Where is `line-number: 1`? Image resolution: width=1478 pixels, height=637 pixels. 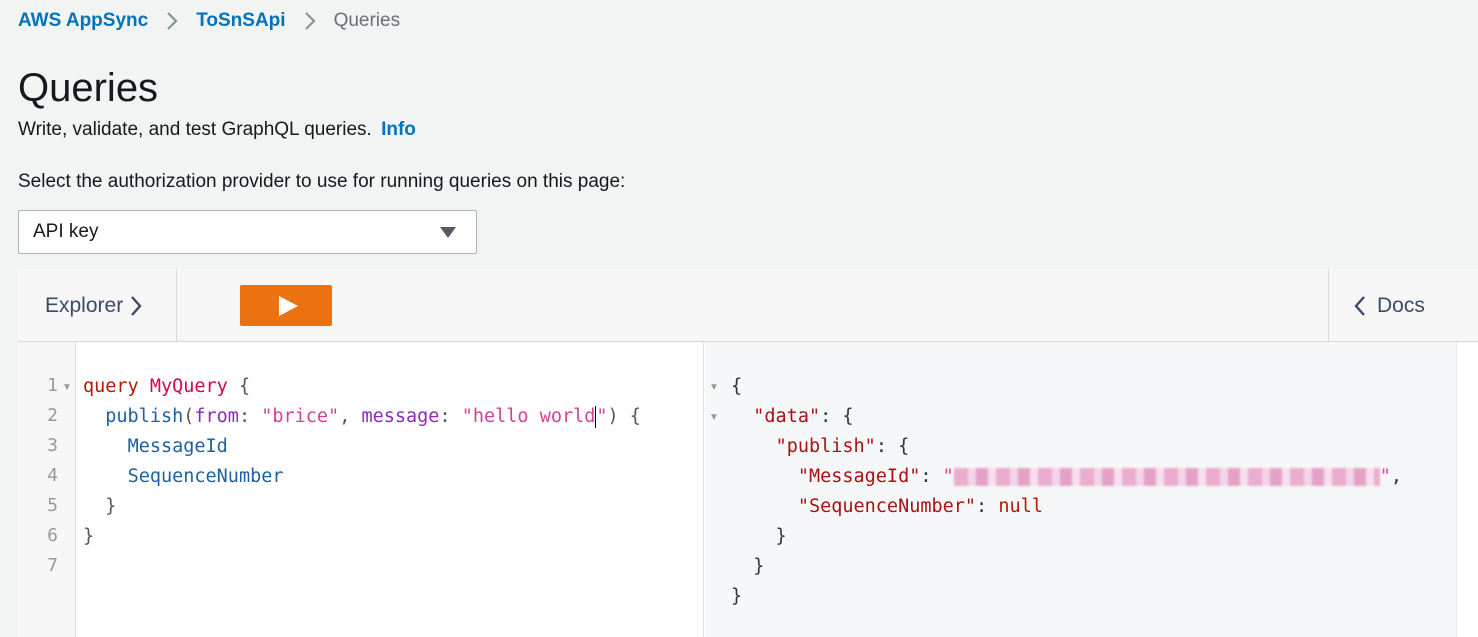 line-number: 1 is located at coordinates (52, 385).